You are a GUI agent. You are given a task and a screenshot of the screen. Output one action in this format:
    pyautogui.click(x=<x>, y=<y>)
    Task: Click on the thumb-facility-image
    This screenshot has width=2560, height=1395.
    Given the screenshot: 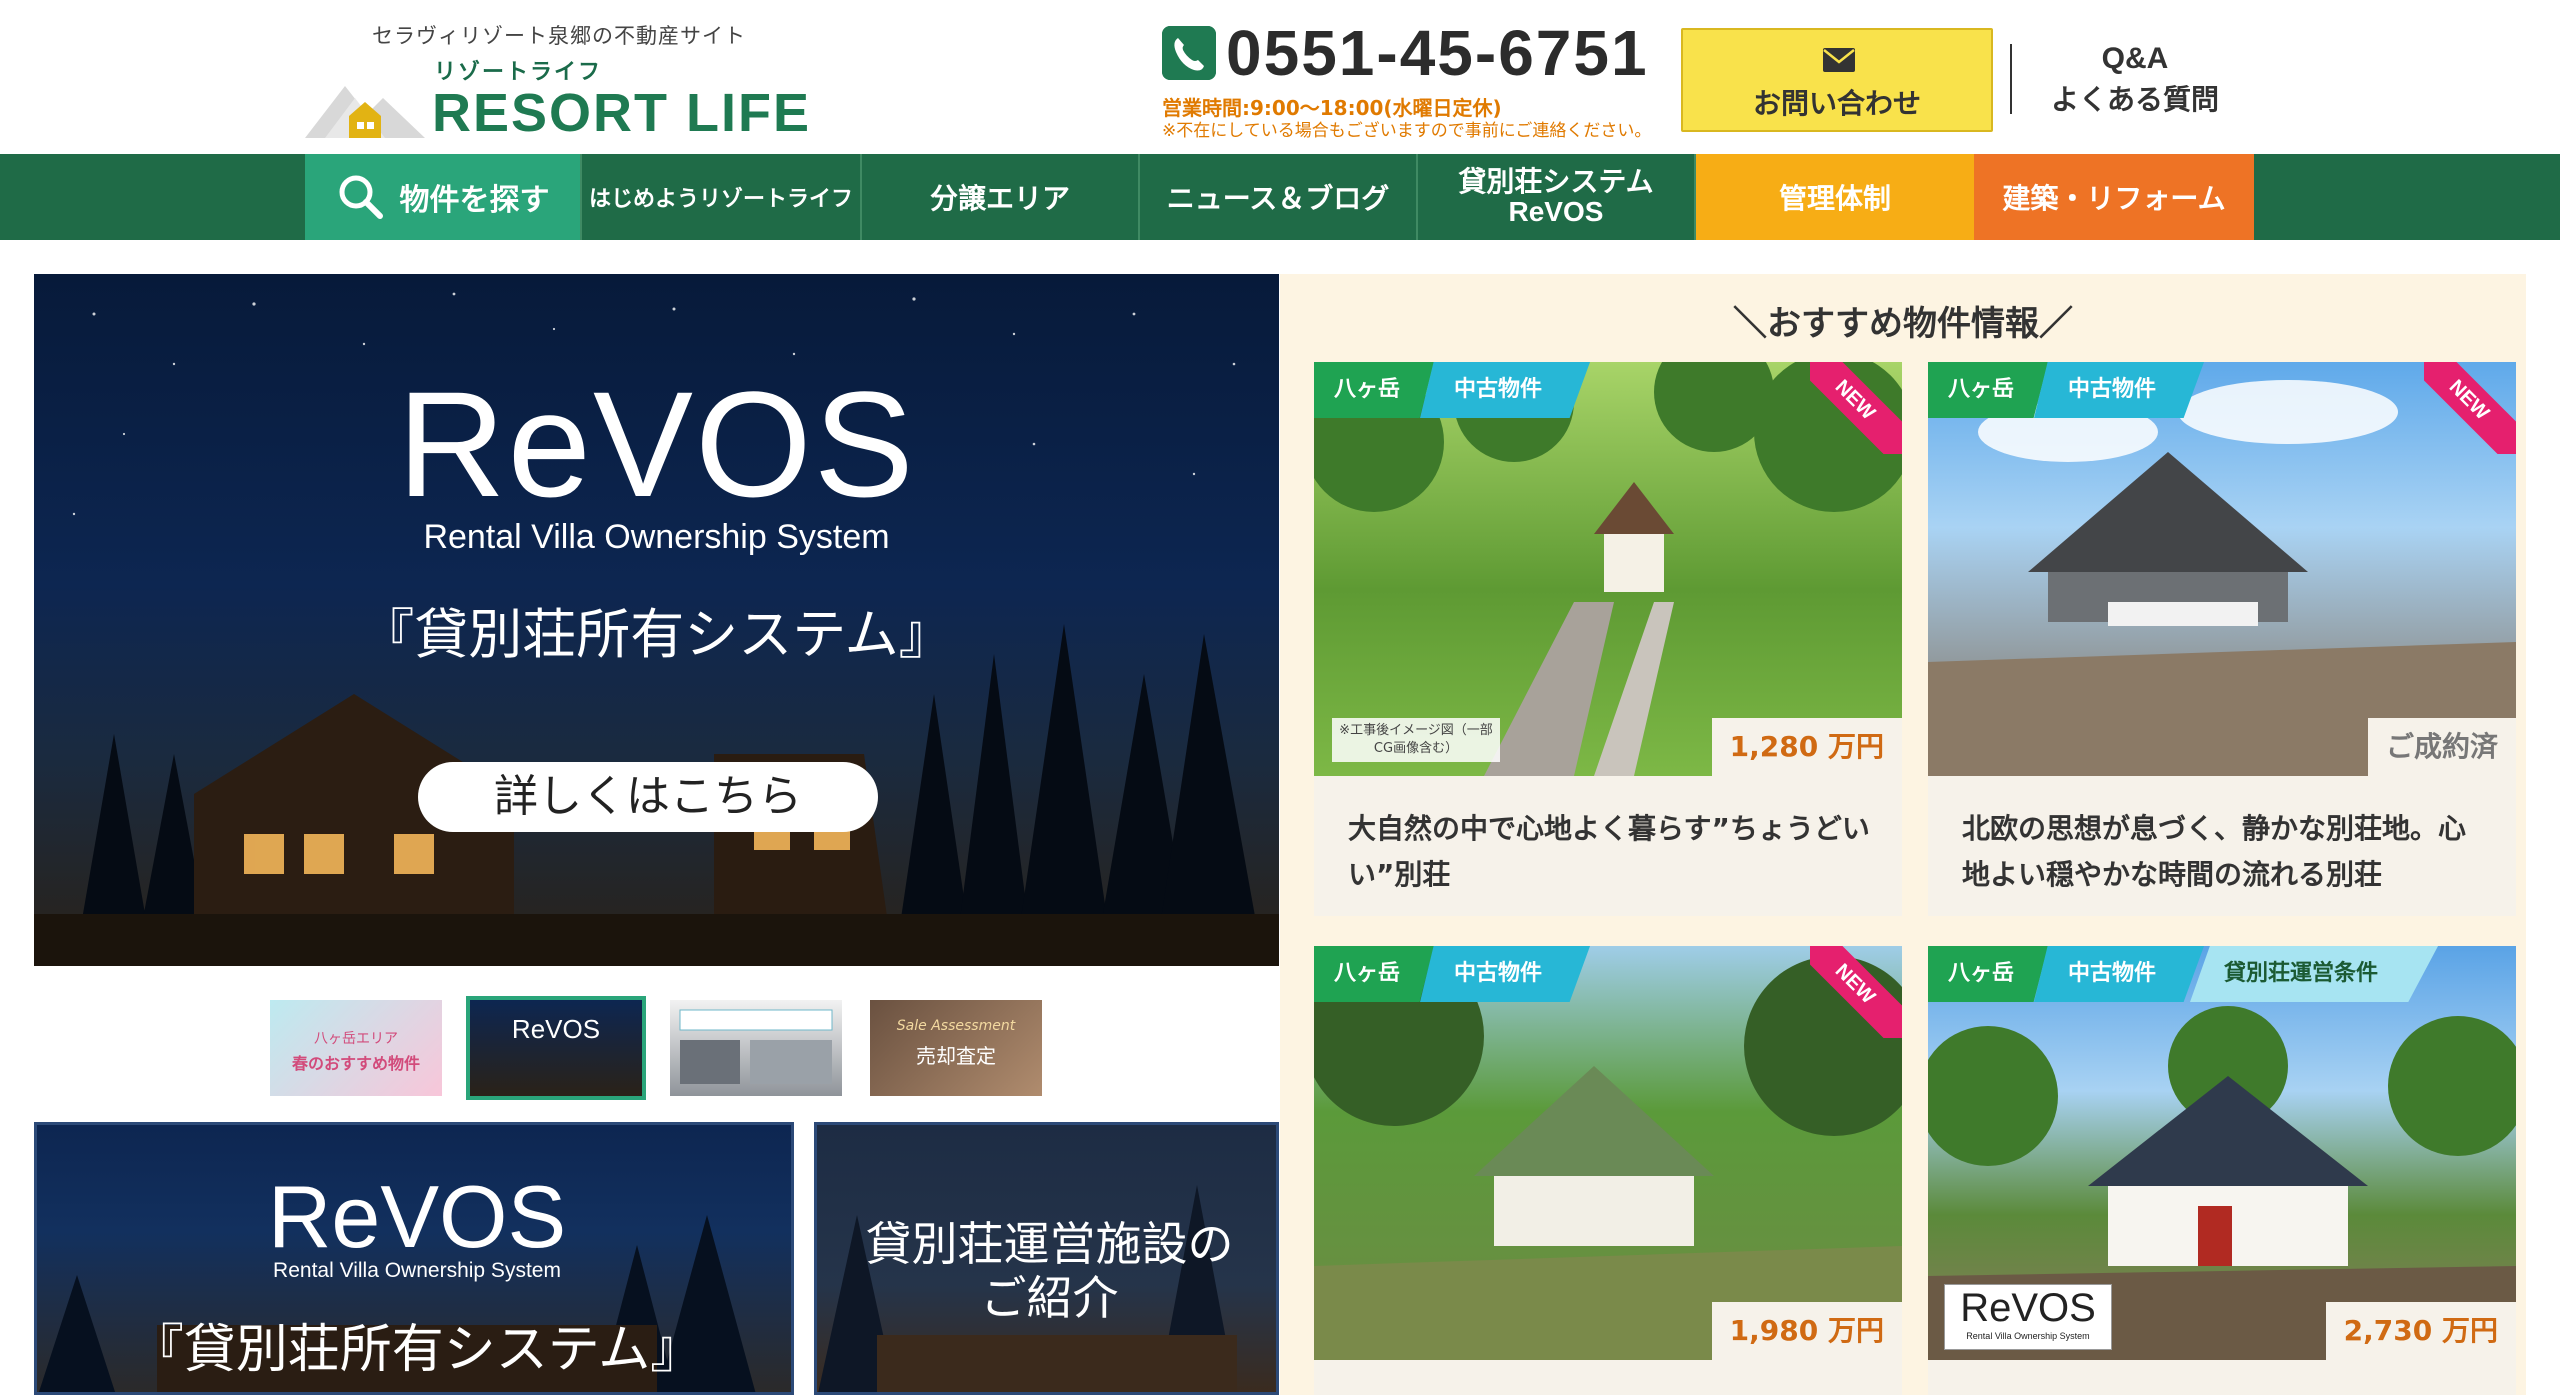 What is the action you would take?
    pyautogui.click(x=756, y=1046)
    